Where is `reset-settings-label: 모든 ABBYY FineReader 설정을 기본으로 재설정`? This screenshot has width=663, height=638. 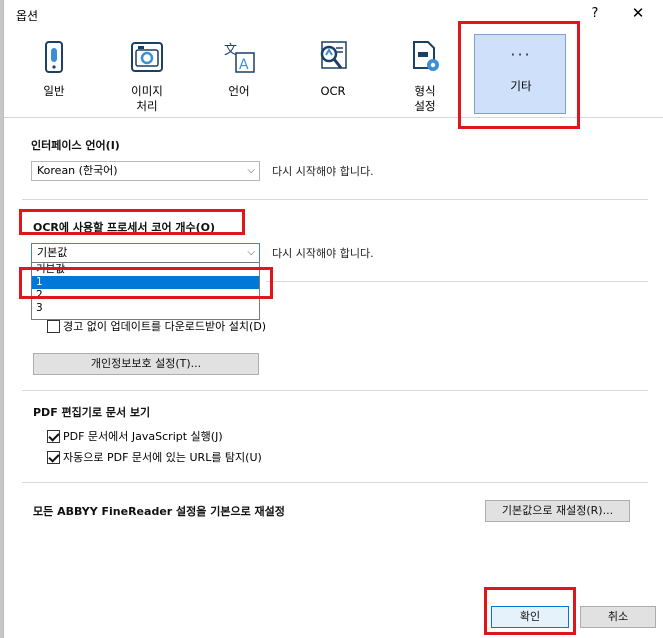 reset-settings-label: 모든 ABBYY FineReader 설정을 기본으로 재설정 is located at coordinates (159, 511).